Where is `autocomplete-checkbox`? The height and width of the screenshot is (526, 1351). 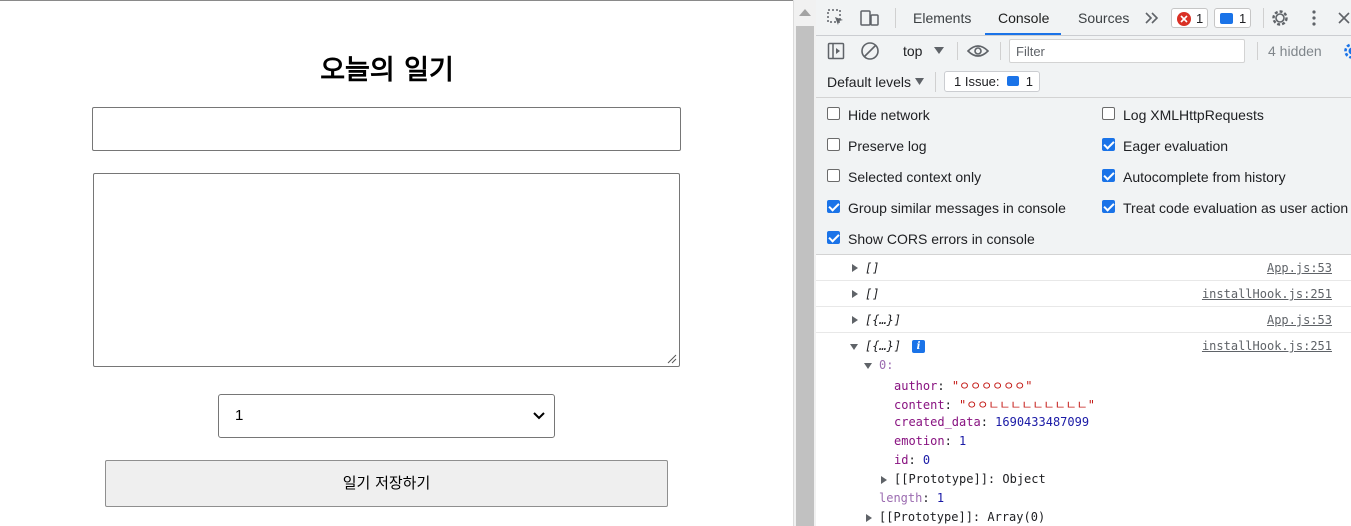 autocomplete-checkbox is located at coordinates (1108, 175).